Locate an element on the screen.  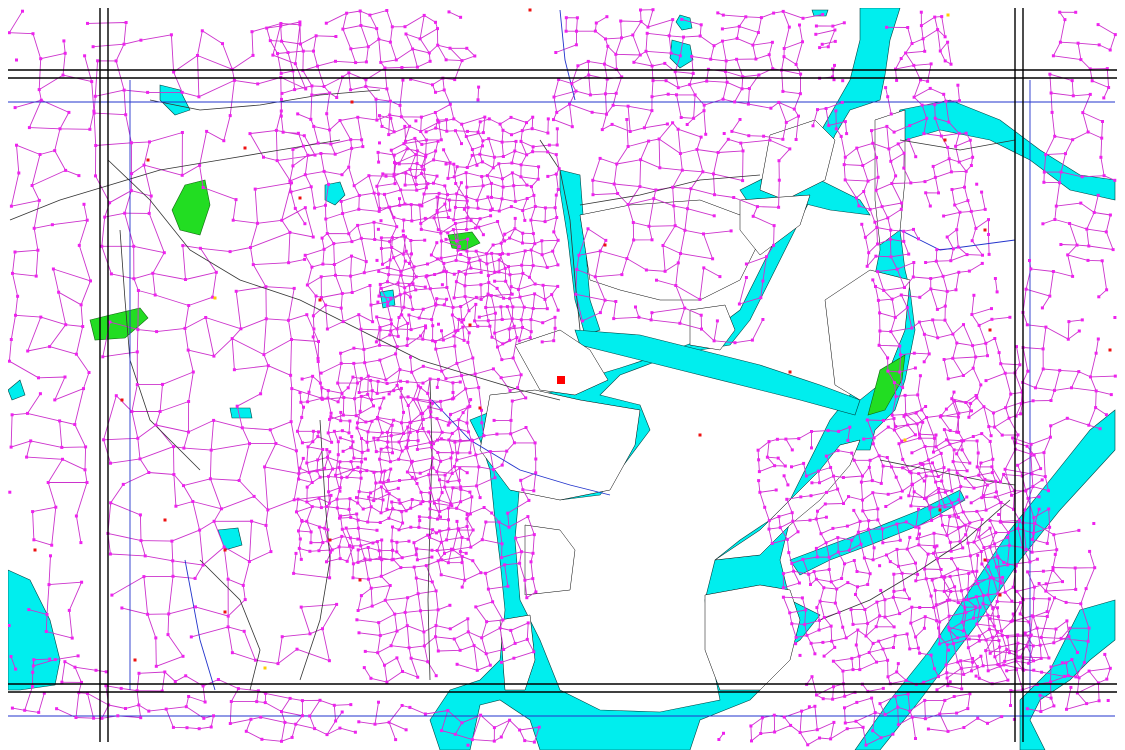
major-poi-marker is located at coordinates (561, 380).